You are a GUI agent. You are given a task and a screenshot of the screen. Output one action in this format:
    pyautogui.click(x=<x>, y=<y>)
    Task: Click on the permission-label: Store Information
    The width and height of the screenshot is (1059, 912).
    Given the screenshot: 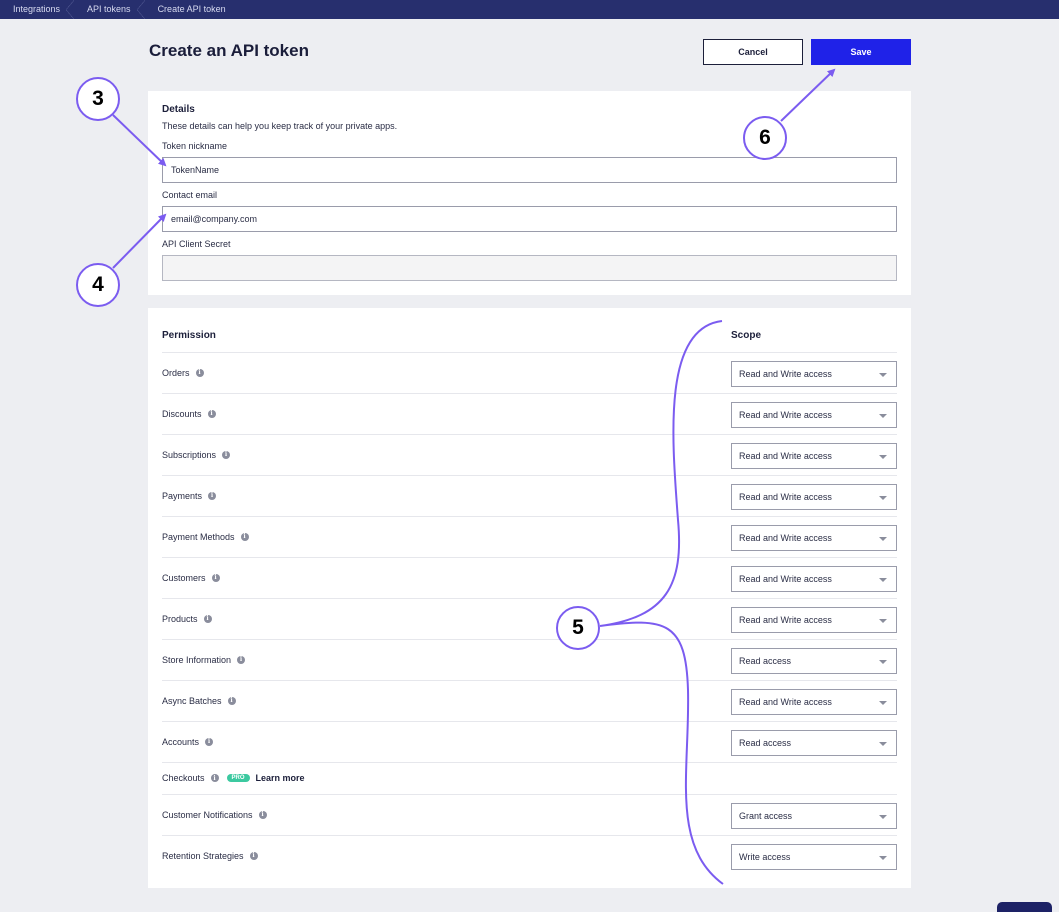 What is the action you would take?
    pyautogui.click(x=197, y=659)
    